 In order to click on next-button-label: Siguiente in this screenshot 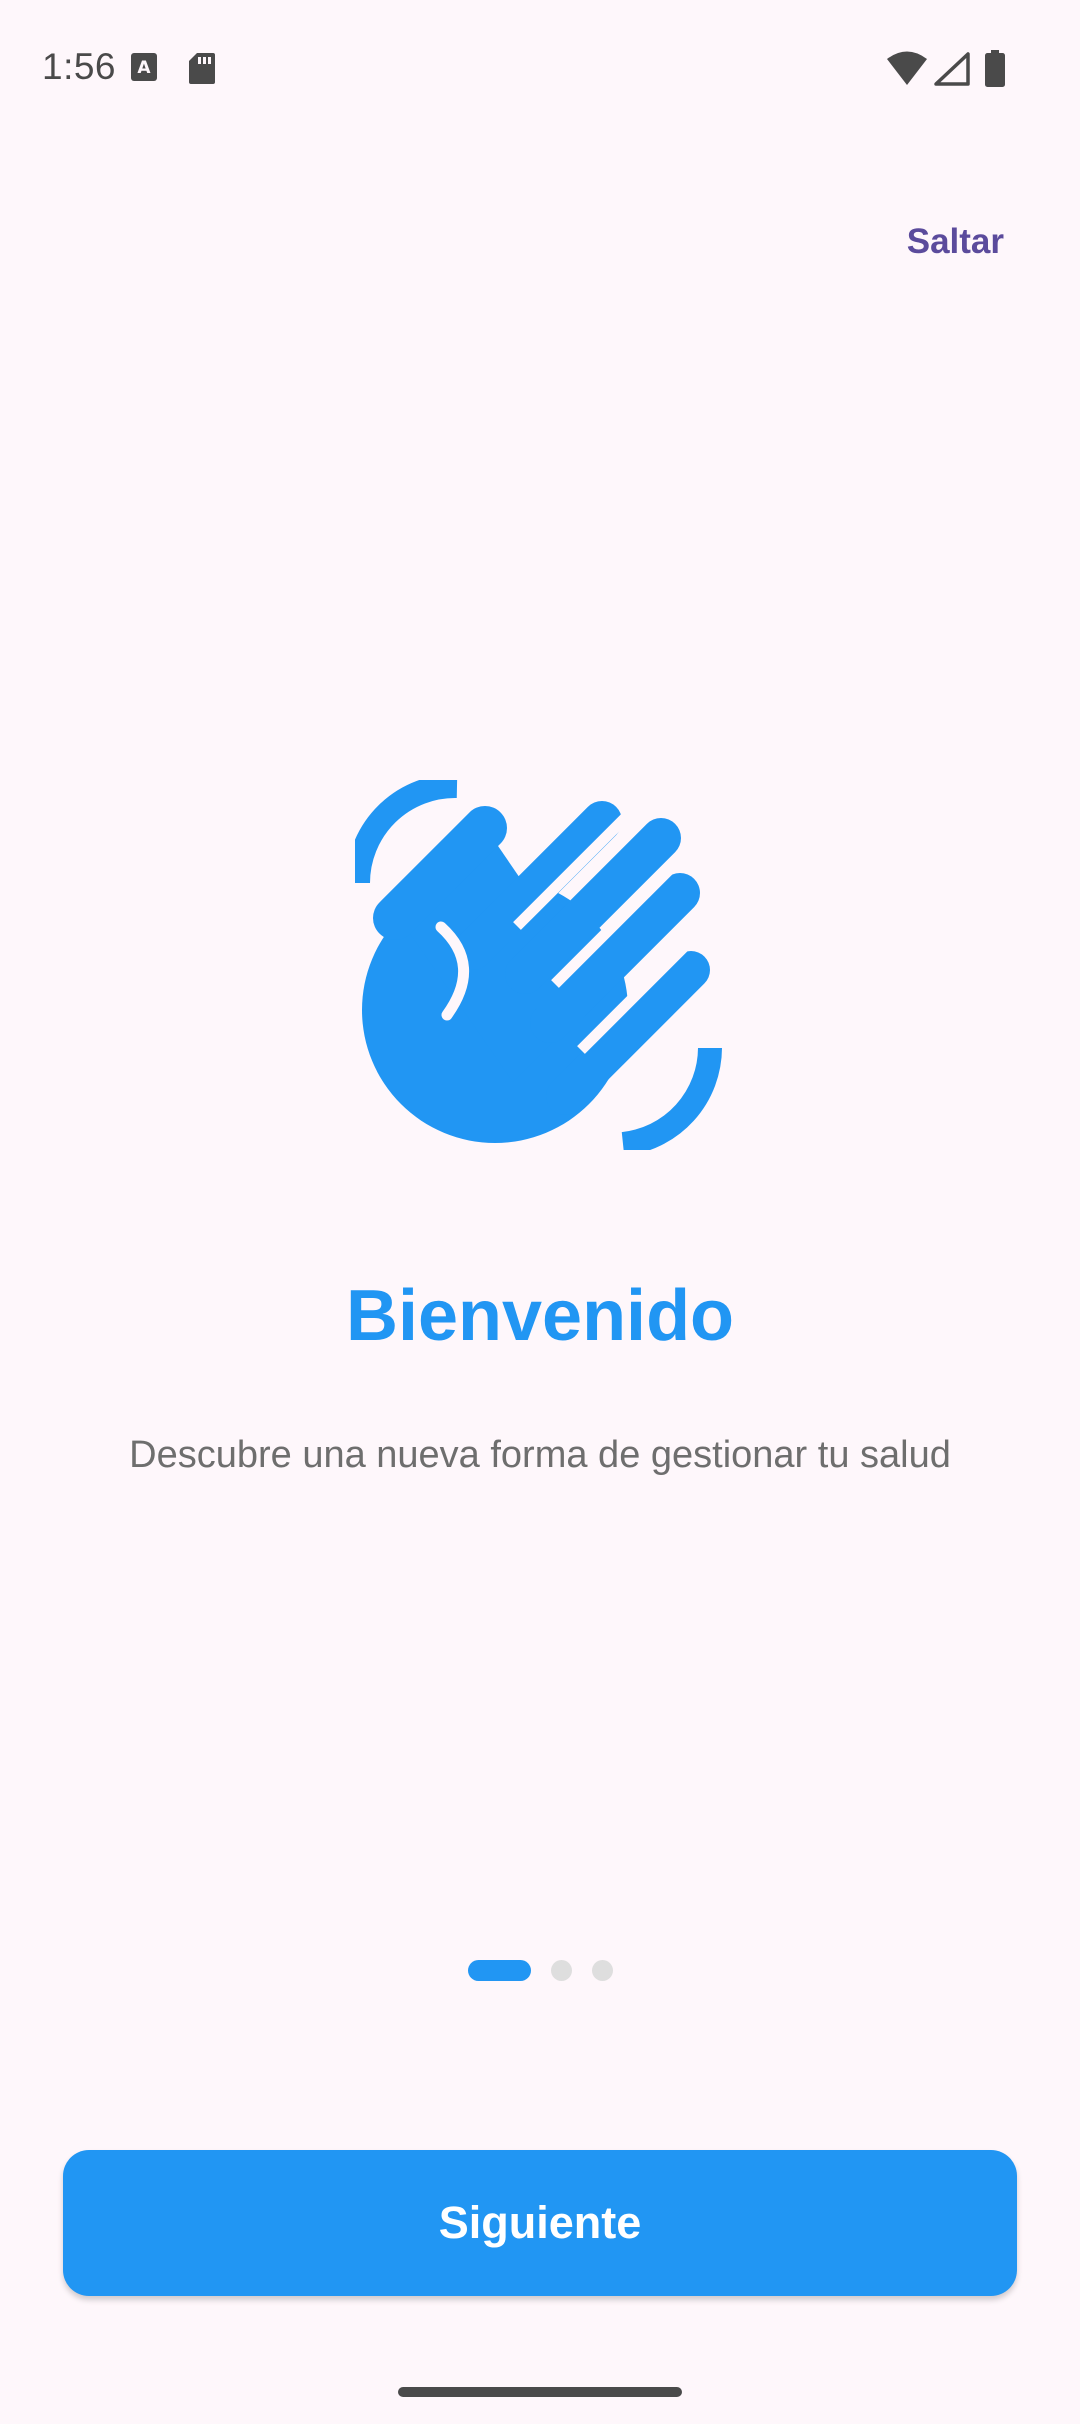, I will do `click(540, 2222)`.